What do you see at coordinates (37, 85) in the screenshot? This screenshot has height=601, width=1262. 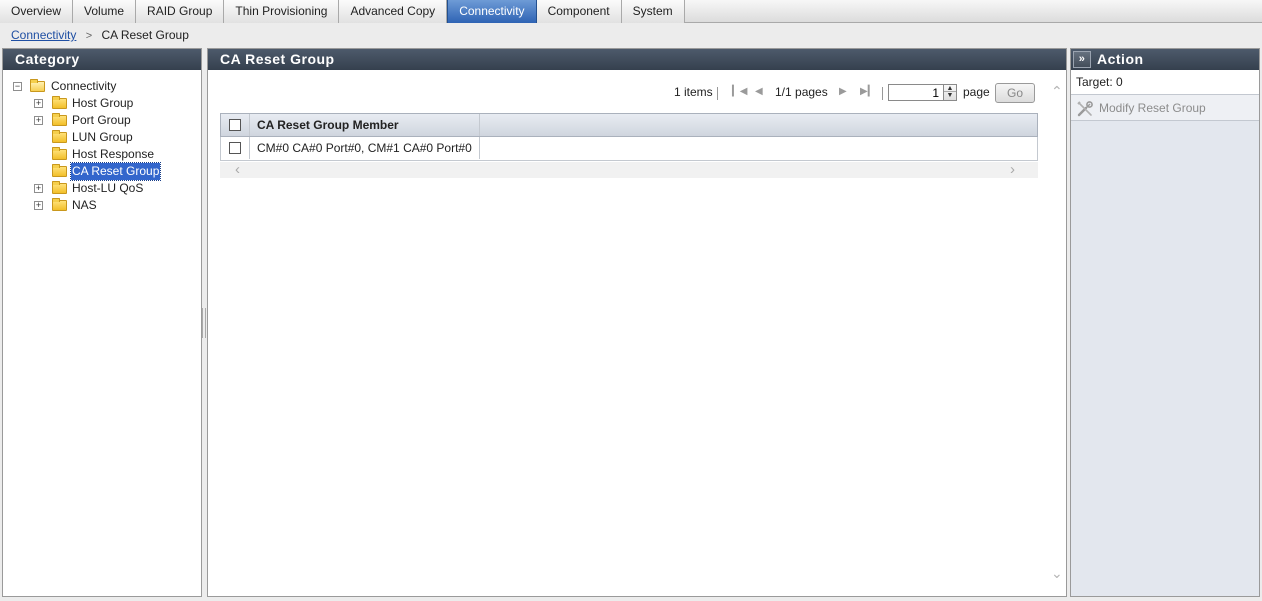 I see `open-folder-icon` at bounding box center [37, 85].